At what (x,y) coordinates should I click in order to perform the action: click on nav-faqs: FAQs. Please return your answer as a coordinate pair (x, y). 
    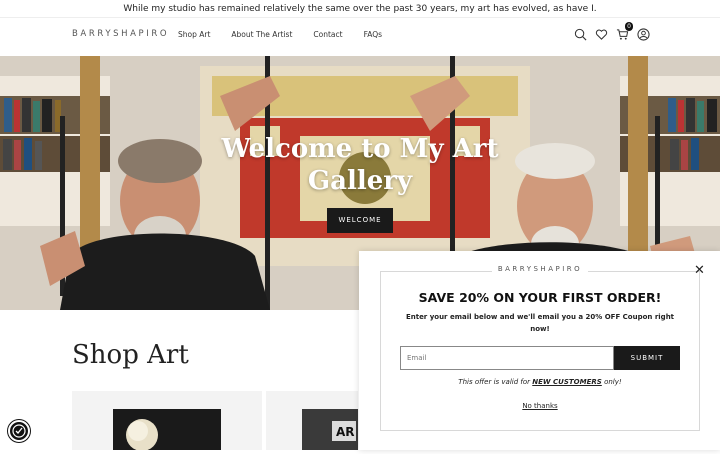
    Looking at the image, I should click on (373, 34).